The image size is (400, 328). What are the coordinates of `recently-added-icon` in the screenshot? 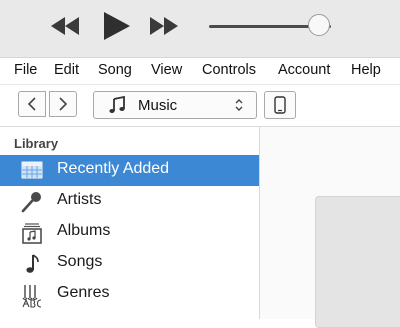 It's located at (32, 170).